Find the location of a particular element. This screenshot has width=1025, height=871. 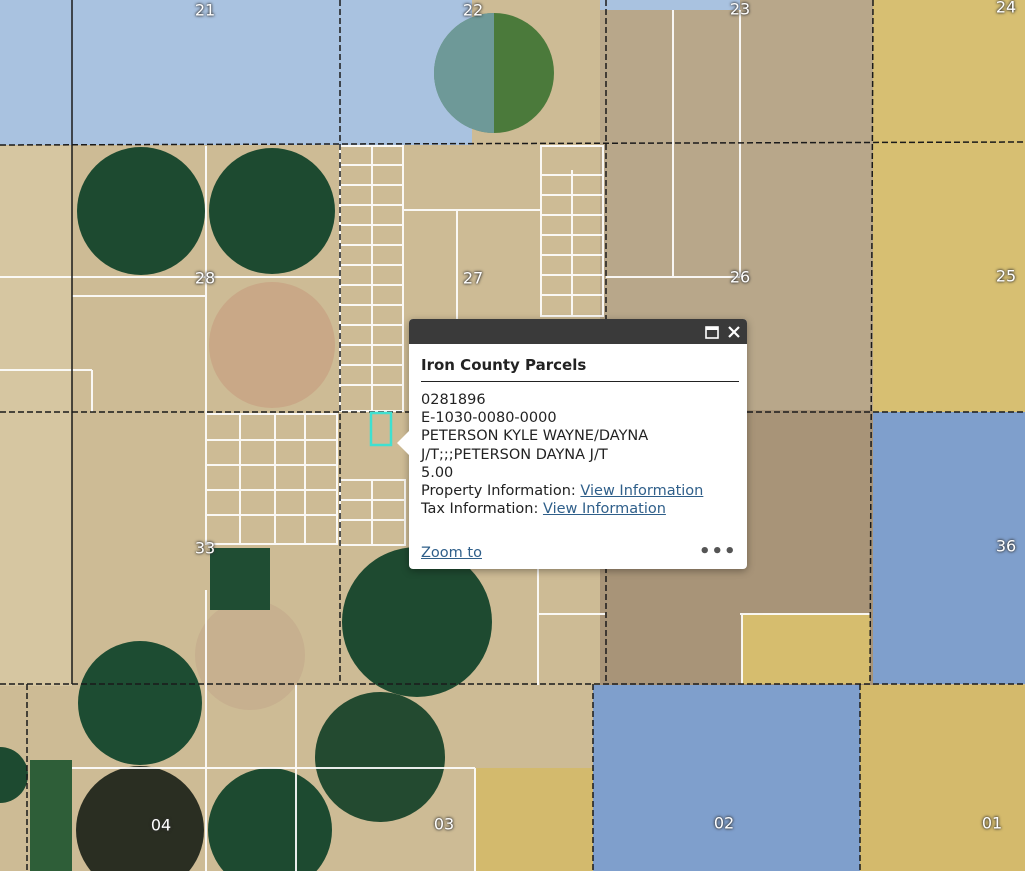

section-label: 28 is located at coordinates (205, 278).